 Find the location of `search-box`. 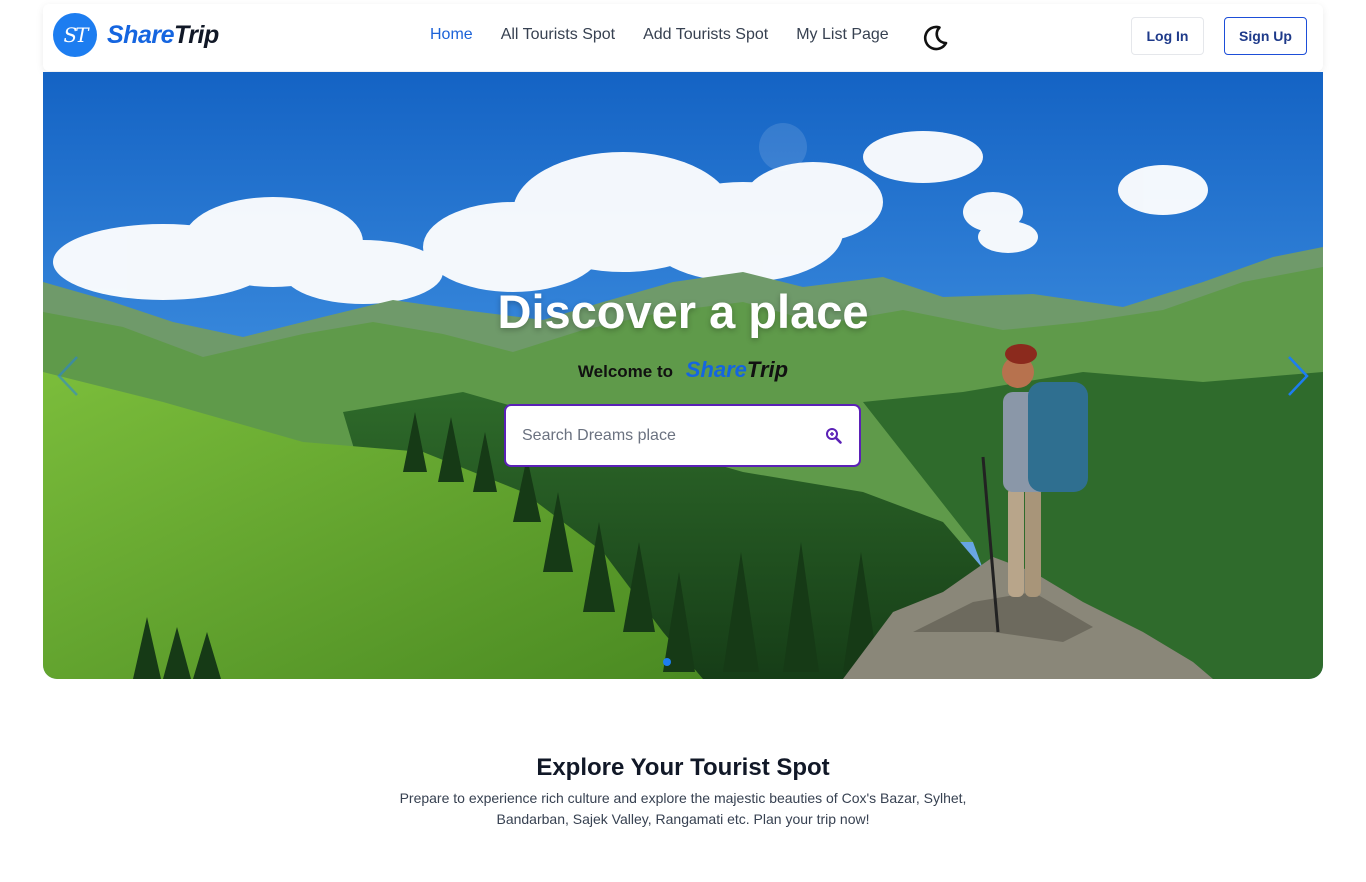

search-box is located at coordinates (682, 435).